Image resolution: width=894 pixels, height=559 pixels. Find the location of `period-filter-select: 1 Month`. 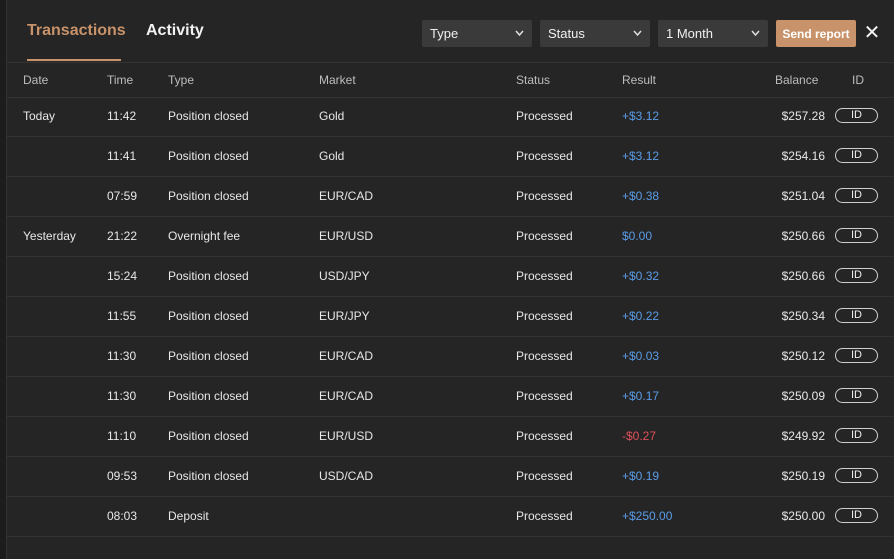

period-filter-select: 1 Month is located at coordinates (713, 33).